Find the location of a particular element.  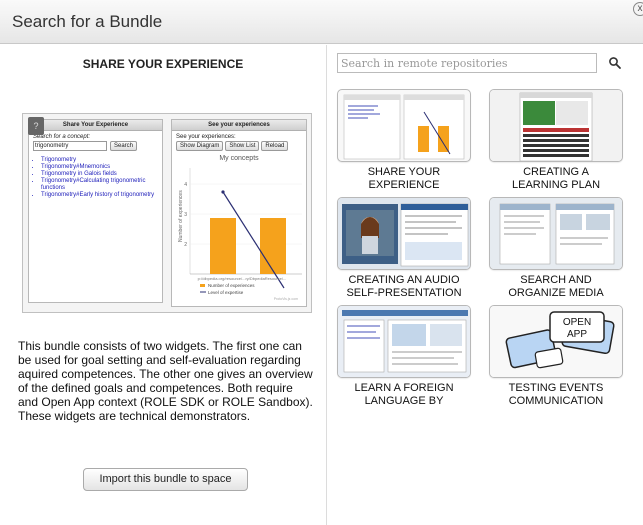

tile-label-line: SHARE YOUR is located at coordinates (404, 172).